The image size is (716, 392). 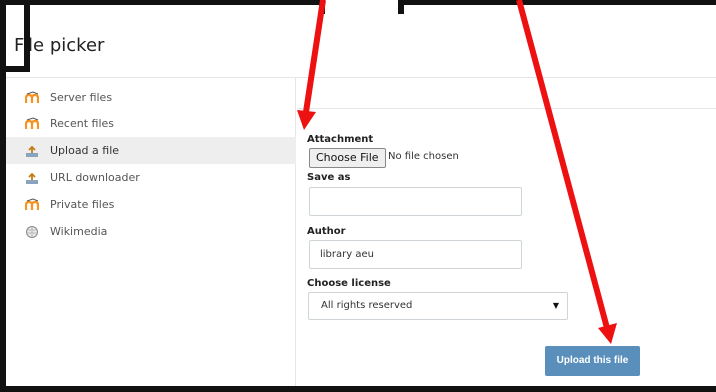 What do you see at coordinates (592, 361) in the screenshot?
I see `upload-file-button: Upload this file` at bounding box center [592, 361].